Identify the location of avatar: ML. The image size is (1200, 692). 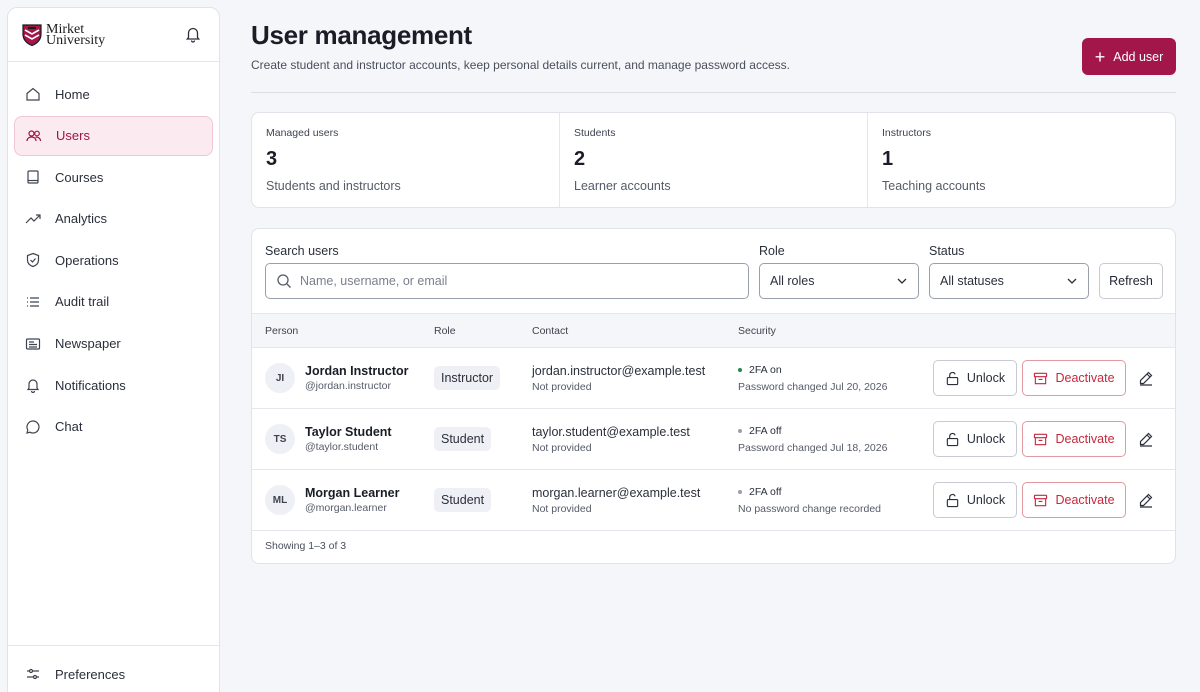
(280, 500).